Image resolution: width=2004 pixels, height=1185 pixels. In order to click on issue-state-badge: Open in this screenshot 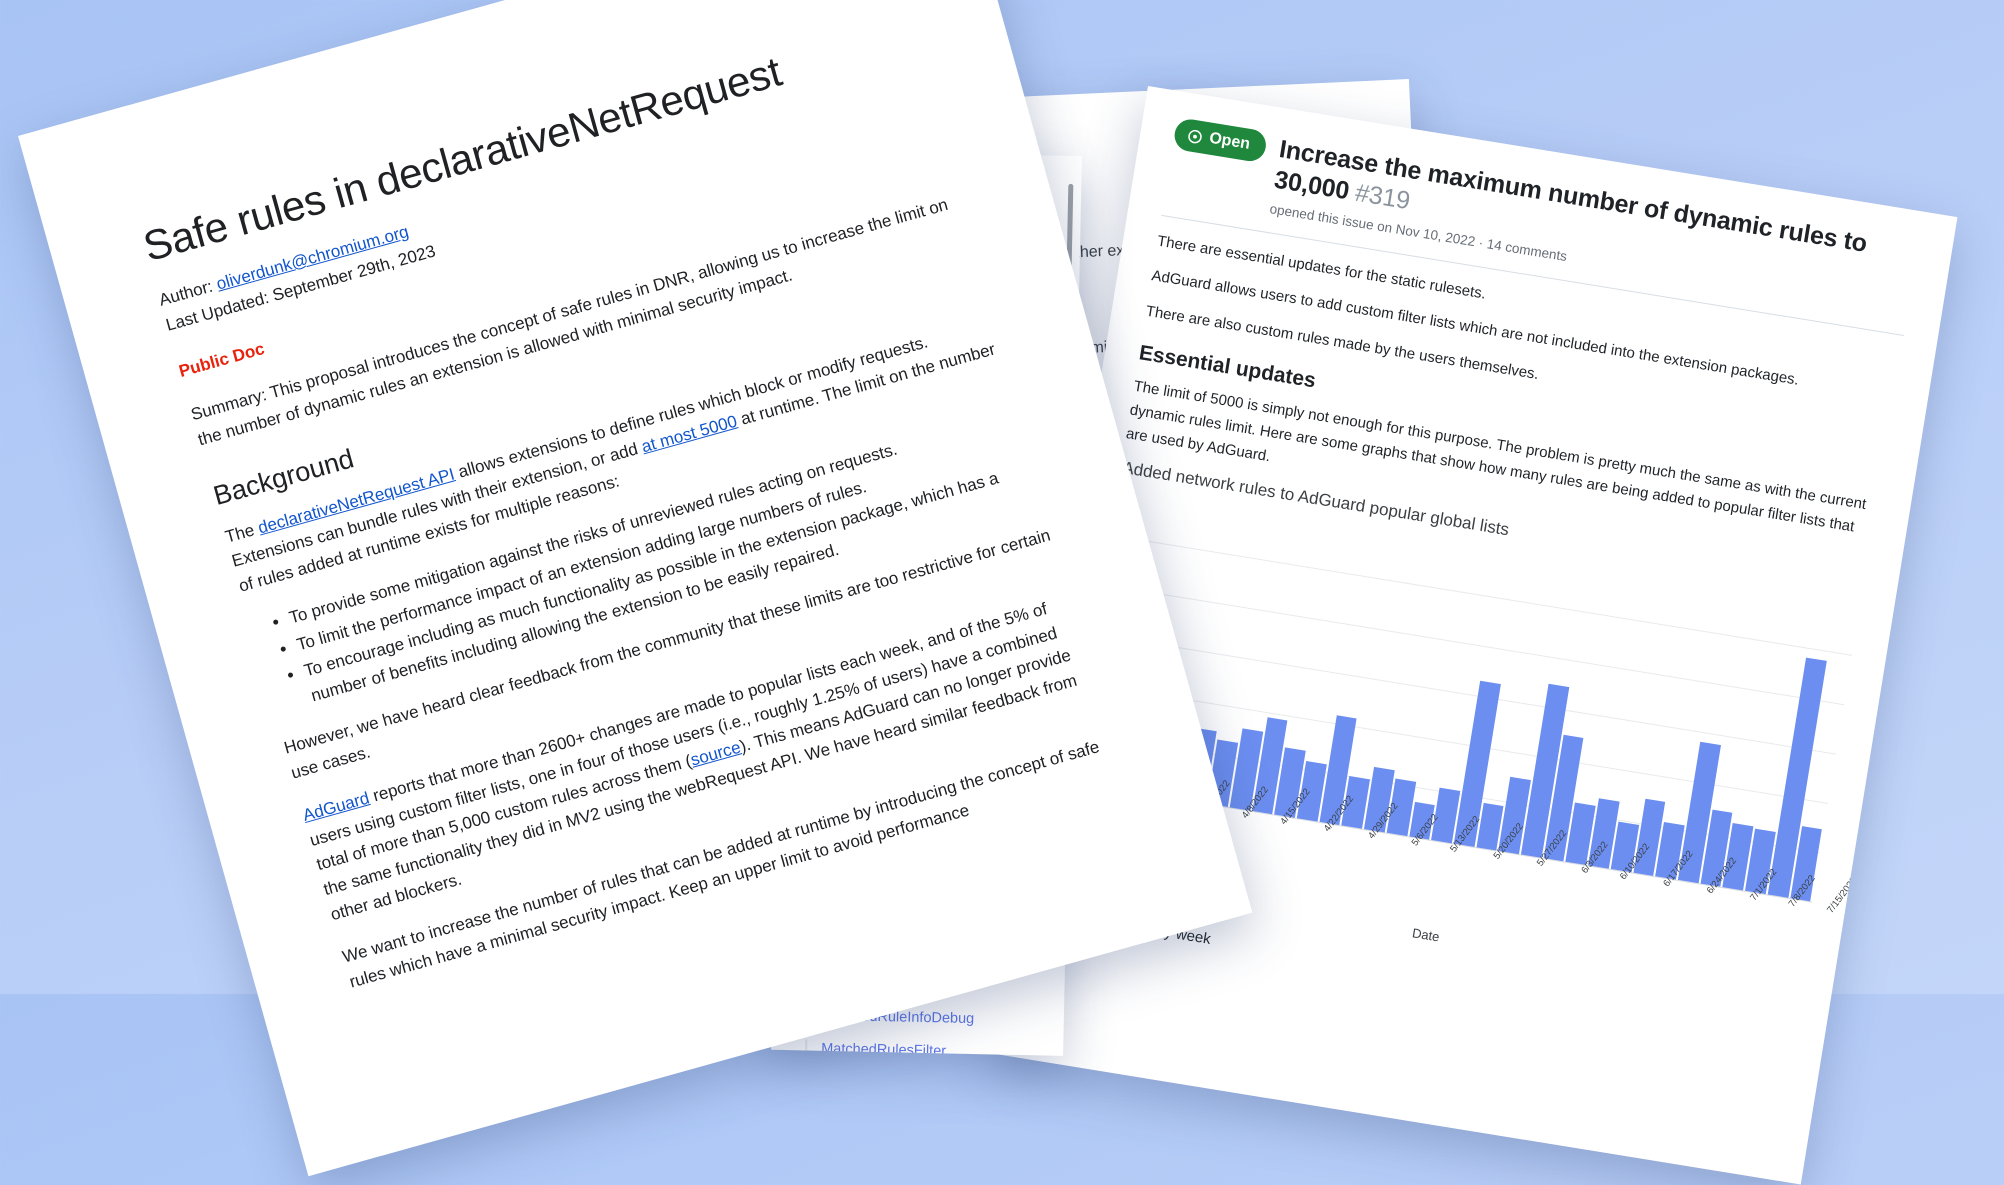, I will do `click(1220, 140)`.